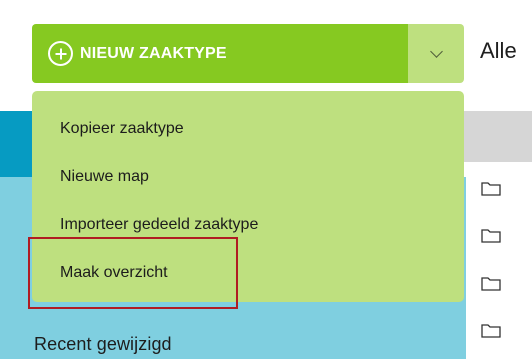 The image size is (532, 359). Describe the element at coordinates (153, 53) in the screenshot. I see `new-casetype-label: NIEUW ZAAKTYPE` at that location.